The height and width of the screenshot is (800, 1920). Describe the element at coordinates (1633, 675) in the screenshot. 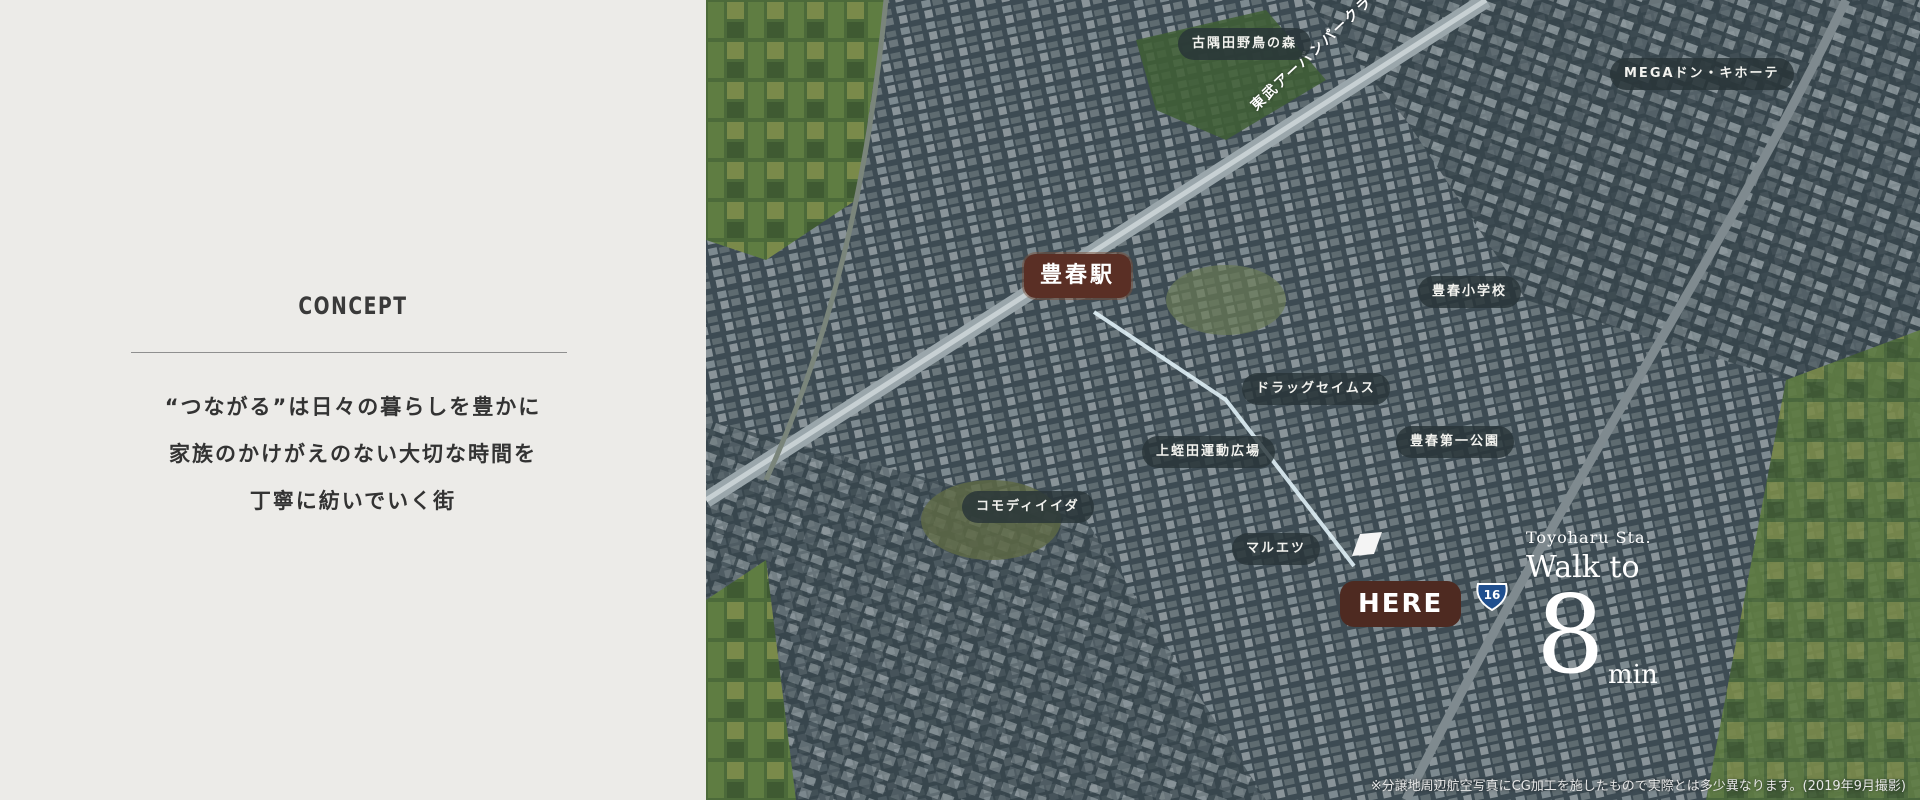

I see `walk-unit: min` at that location.